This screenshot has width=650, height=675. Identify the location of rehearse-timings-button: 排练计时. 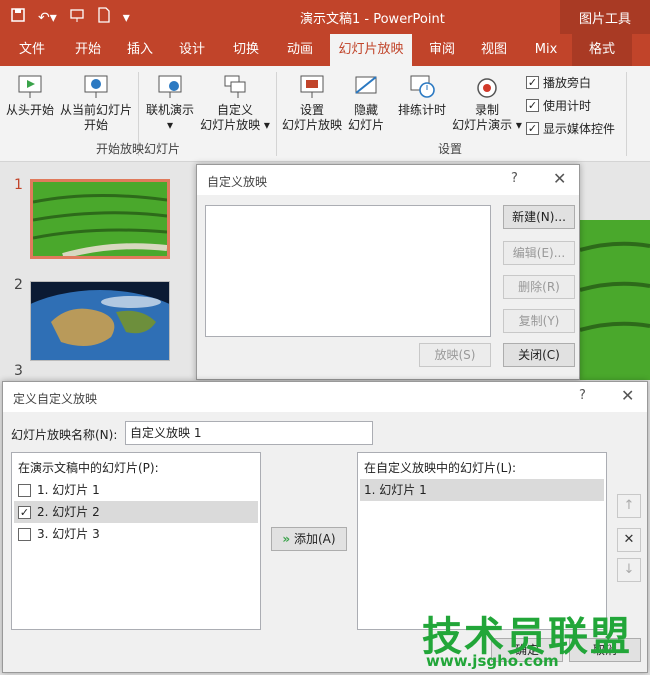
(422, 96).